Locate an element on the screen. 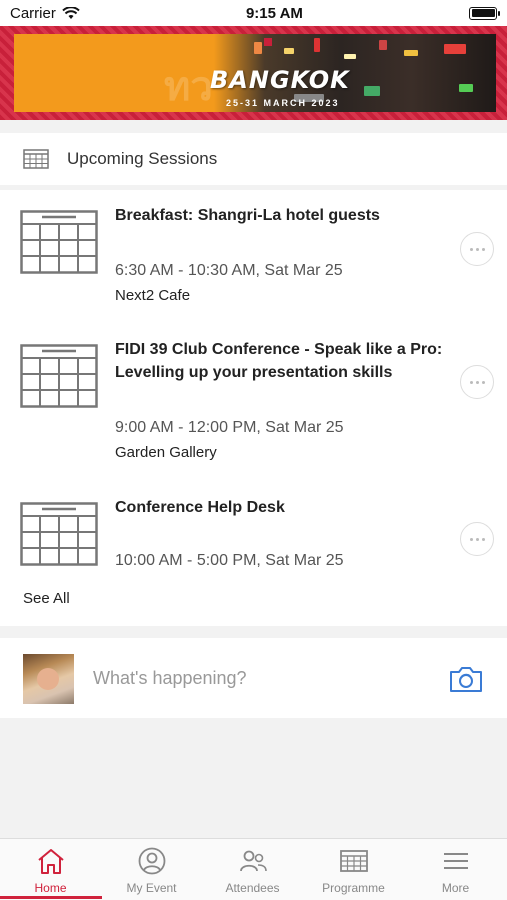 Image resolution: width=507 pixels, height=900 pixels. session-time: 6:30 AM - 10:30 AM, Sat Mar 25 is located at coordinates (229, 270).